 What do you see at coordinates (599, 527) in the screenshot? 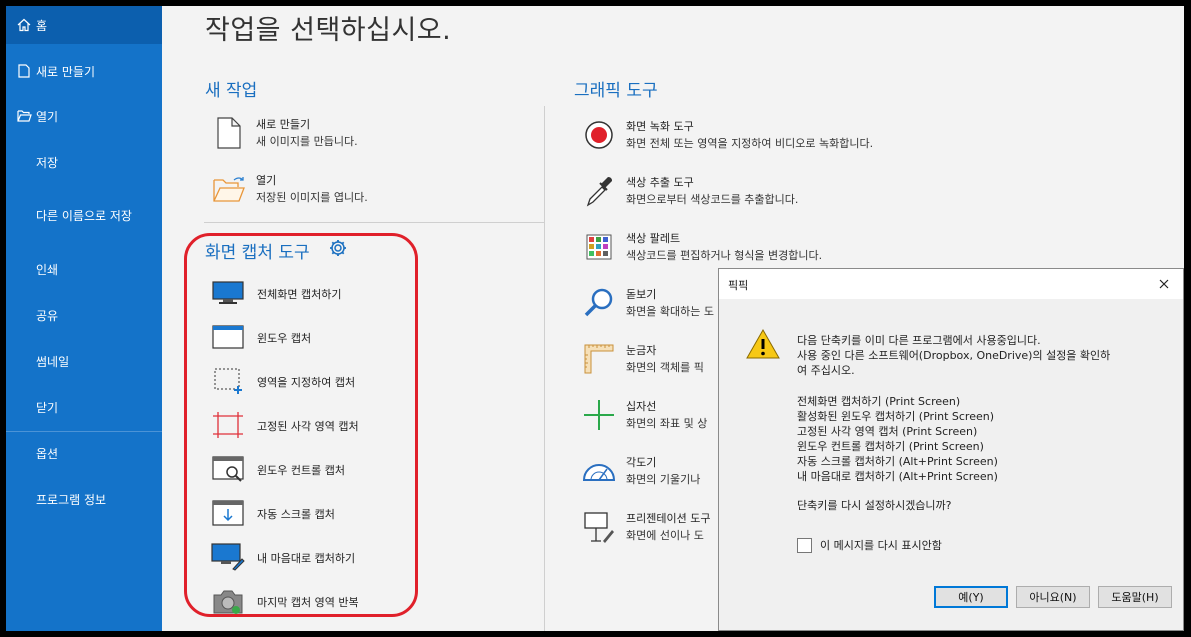
I see `presentation-icon` at bounding box center [599, 527].